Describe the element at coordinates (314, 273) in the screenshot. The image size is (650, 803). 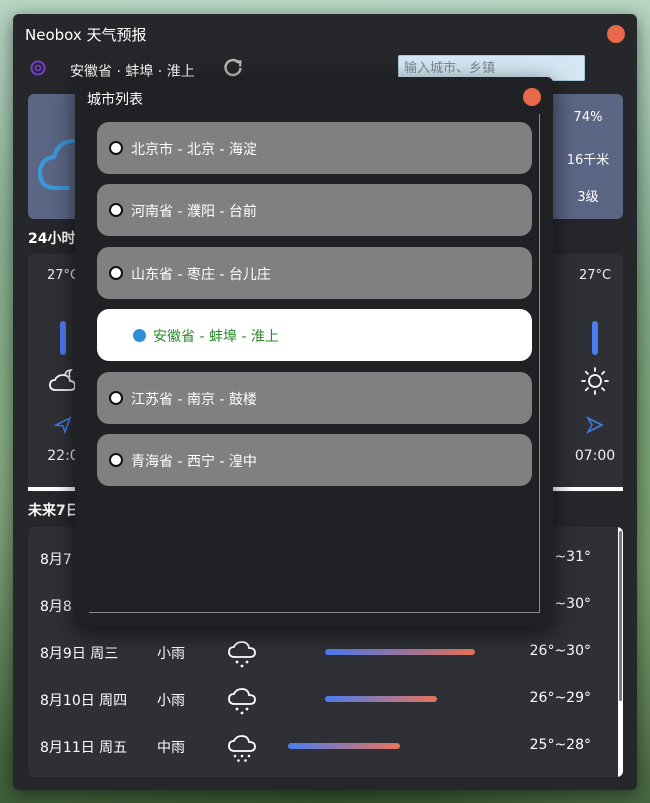
I see `city-item: 山东省 - 枣庄 - 台儿庄` at that location.